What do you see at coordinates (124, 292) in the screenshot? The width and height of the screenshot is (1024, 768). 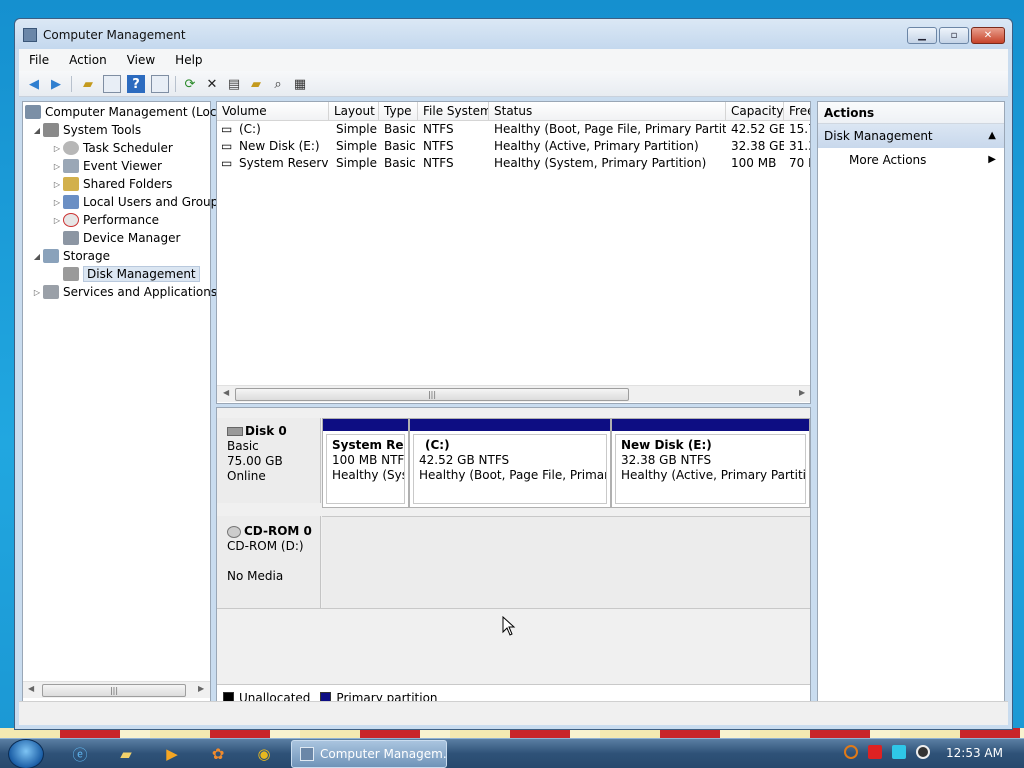 I see `tree-item-services-and-applications: ▷ Services and Applications` at bounding box center [124, 292].